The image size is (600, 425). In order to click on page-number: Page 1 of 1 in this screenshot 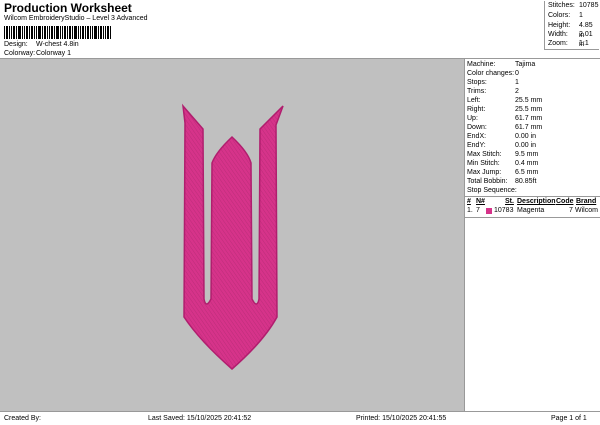, I will do `click(569, 418)`.